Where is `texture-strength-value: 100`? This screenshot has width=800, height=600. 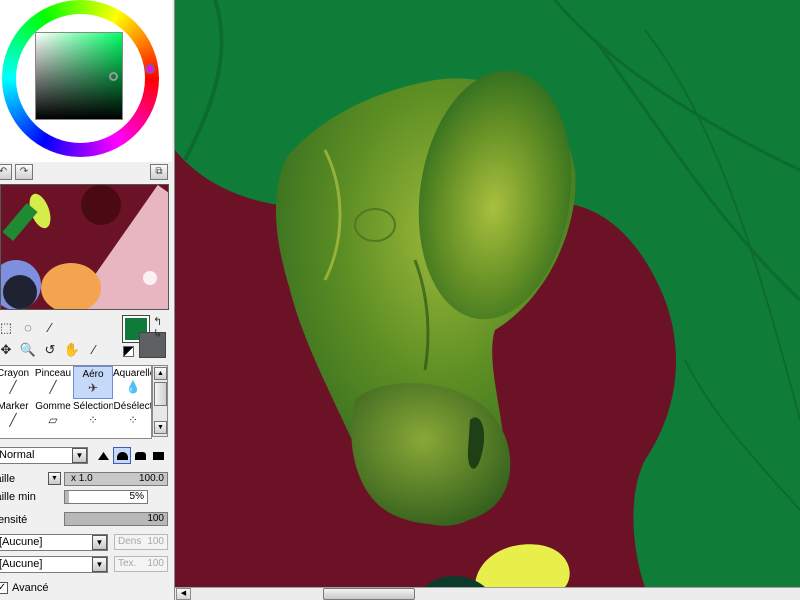
texture-strength-value: 100 is located at coordinates (155, 563).